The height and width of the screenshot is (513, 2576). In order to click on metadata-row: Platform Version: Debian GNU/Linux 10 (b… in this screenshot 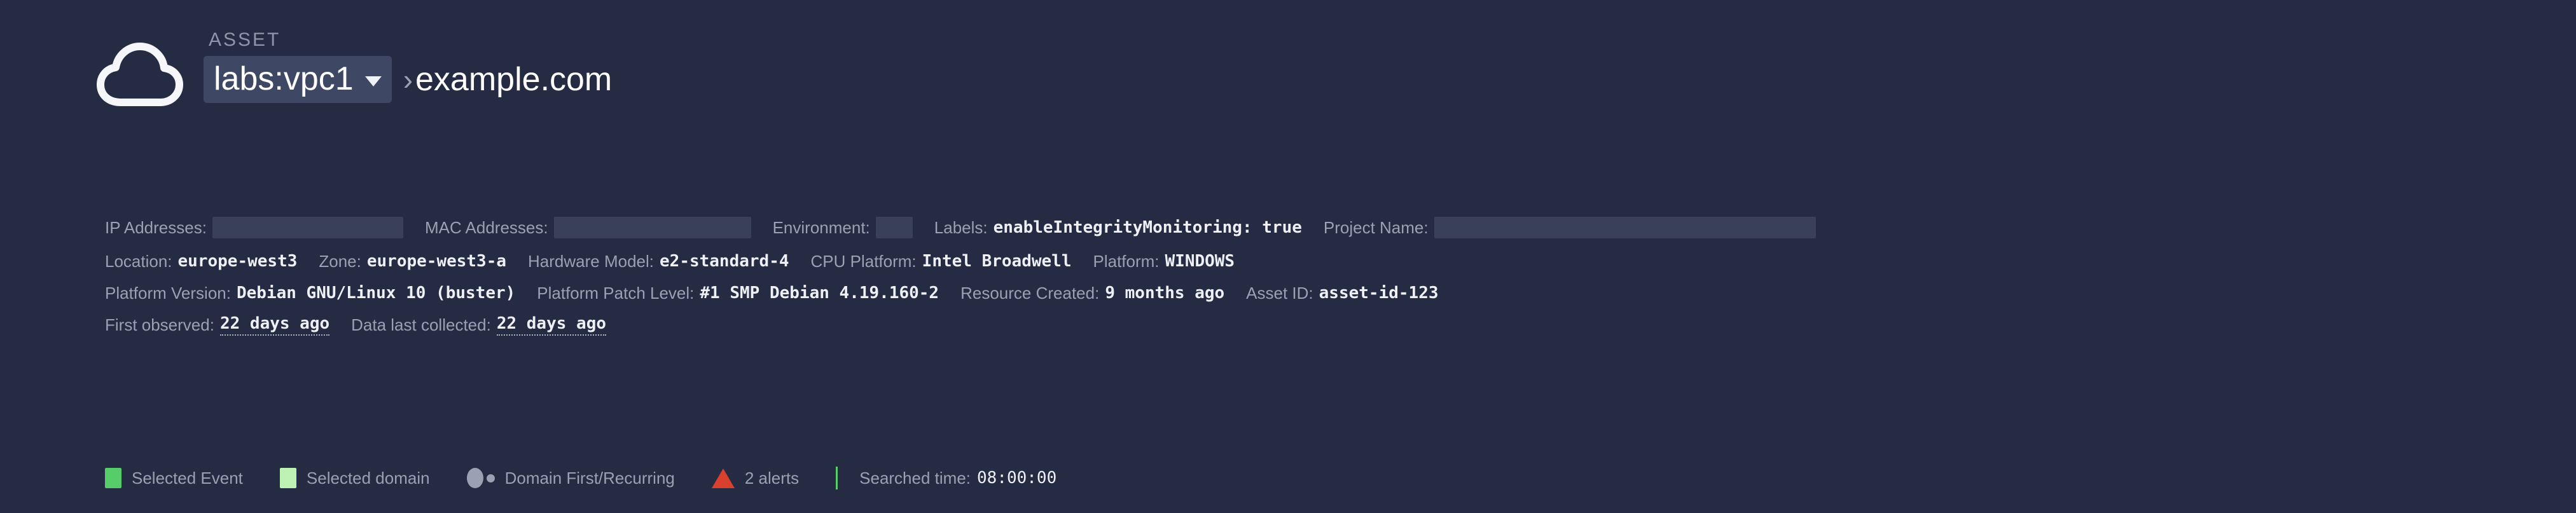, I will do `click(1335, 293)`.